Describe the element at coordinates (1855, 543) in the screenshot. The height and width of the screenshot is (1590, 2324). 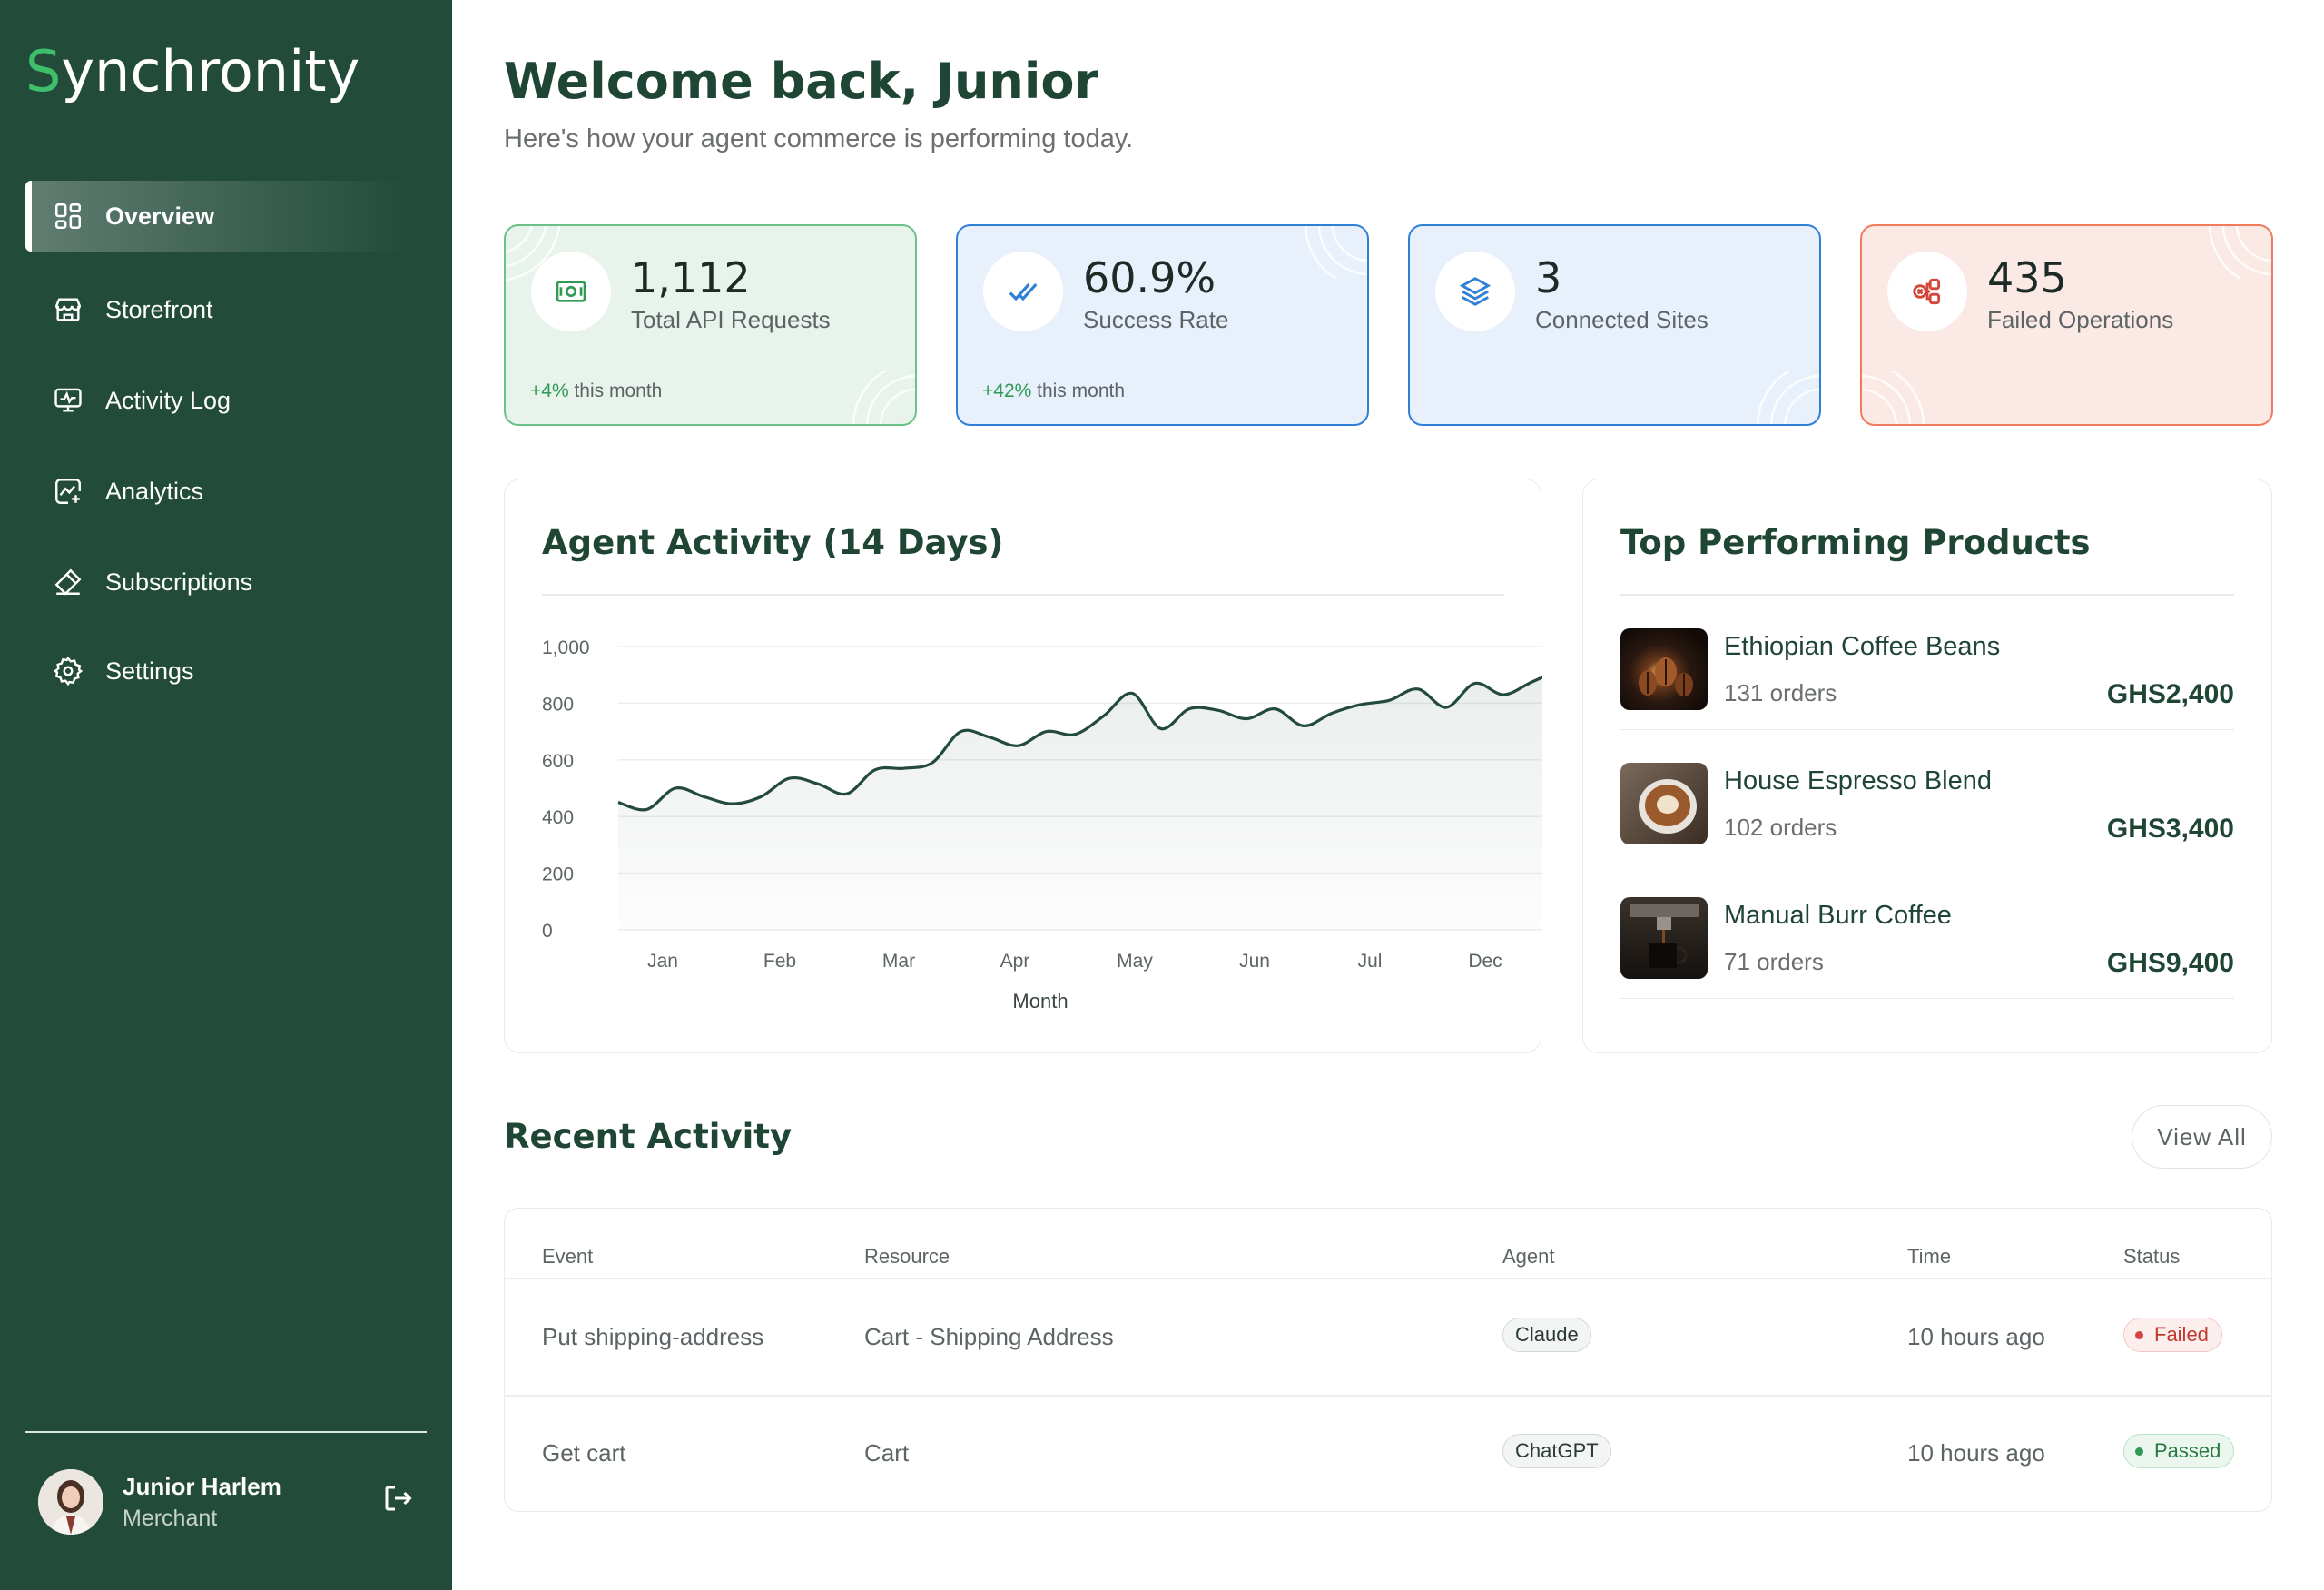
I see `products-title: Top Performing Products` at that location.